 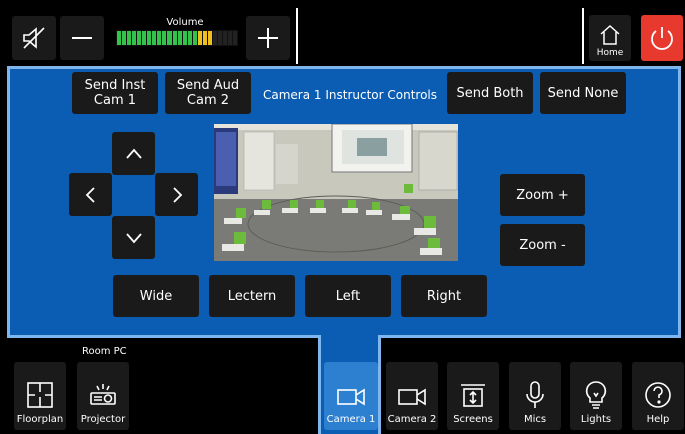 I want to click on nav-screens: Screens, so click(x=473, y=396).